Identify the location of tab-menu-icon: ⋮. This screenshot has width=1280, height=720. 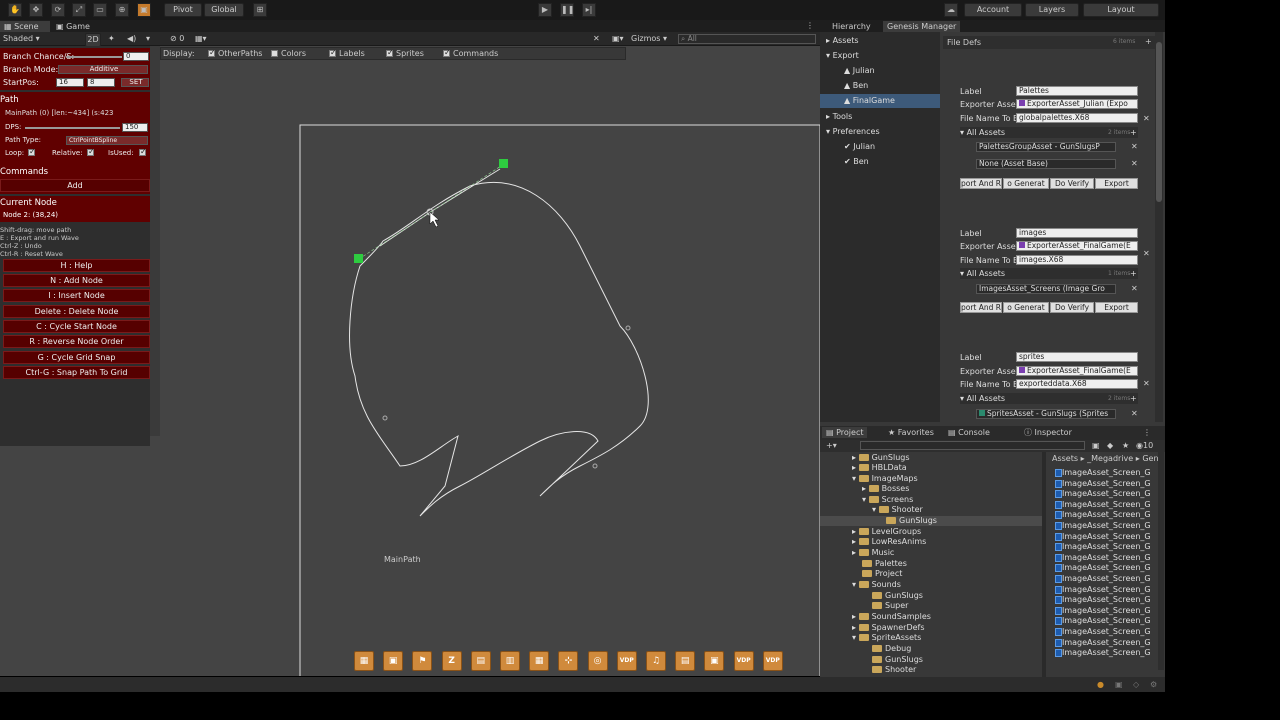
(810, 25).